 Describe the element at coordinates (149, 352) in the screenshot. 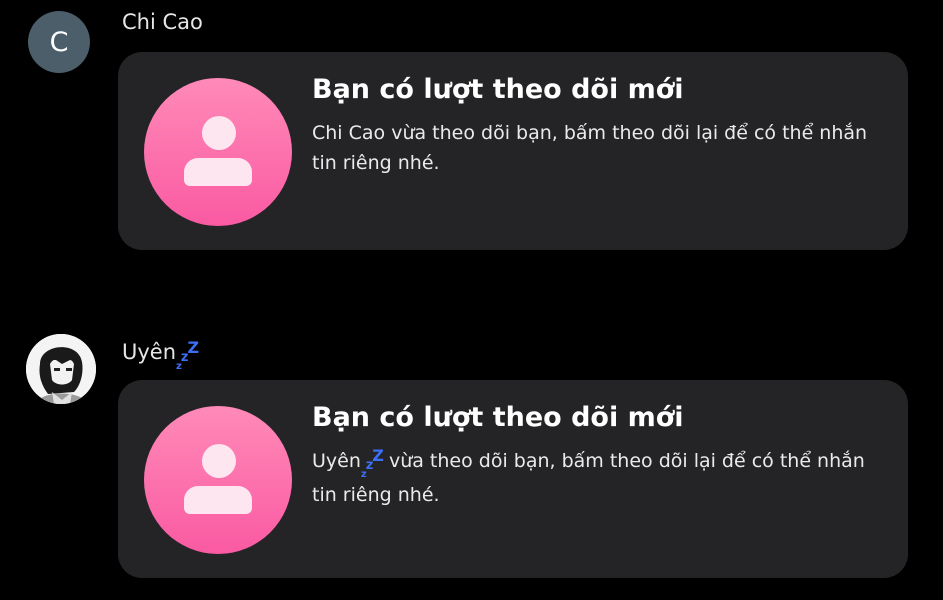

I see `sender-name-text: Uyên` at that location.